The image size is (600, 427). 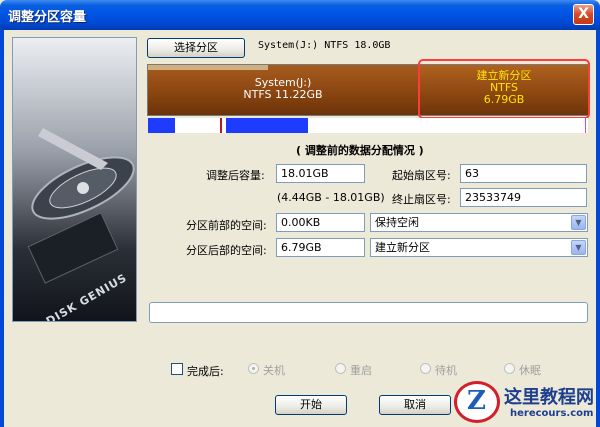 I want to click on disk-genius-banner: DISK GENIUS, so click(x=74, y=179).